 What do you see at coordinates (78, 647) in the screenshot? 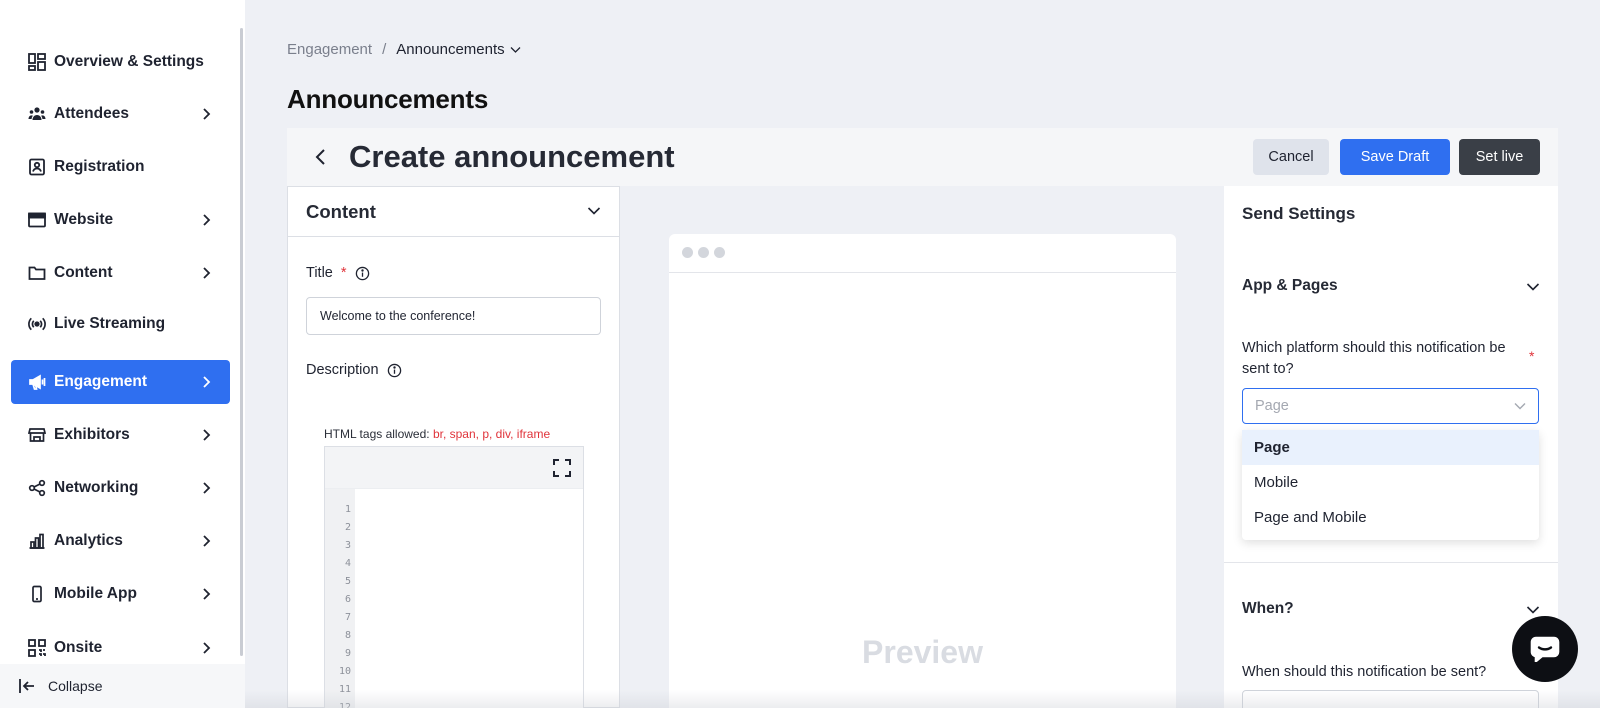
I see `sidebar-item-label: Onsite` at bounding box center [78, 647].